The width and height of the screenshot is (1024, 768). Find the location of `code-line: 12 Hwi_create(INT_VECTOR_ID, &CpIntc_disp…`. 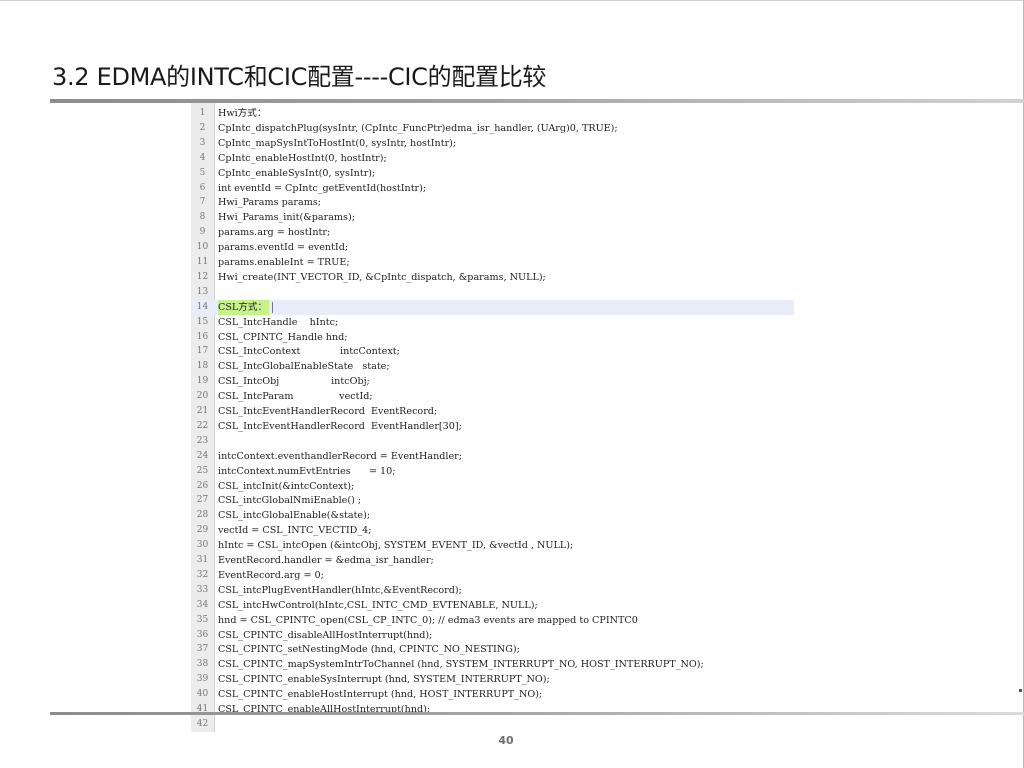

code-line: 12 Hwi_create(INT_VECTOR_ID, &CpIntc_disp… is located at coordinates (492, 277).